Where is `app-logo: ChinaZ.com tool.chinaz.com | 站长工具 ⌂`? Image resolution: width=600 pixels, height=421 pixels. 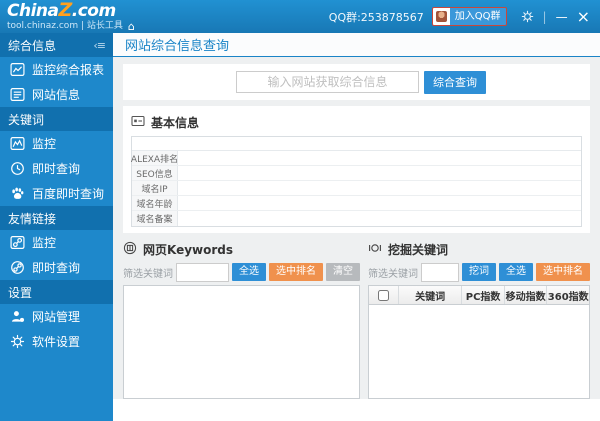 app-logo: ChinaZ.com tool.chinaz.com | 站长工具 ⌂ is located at coordinates (67, 17).